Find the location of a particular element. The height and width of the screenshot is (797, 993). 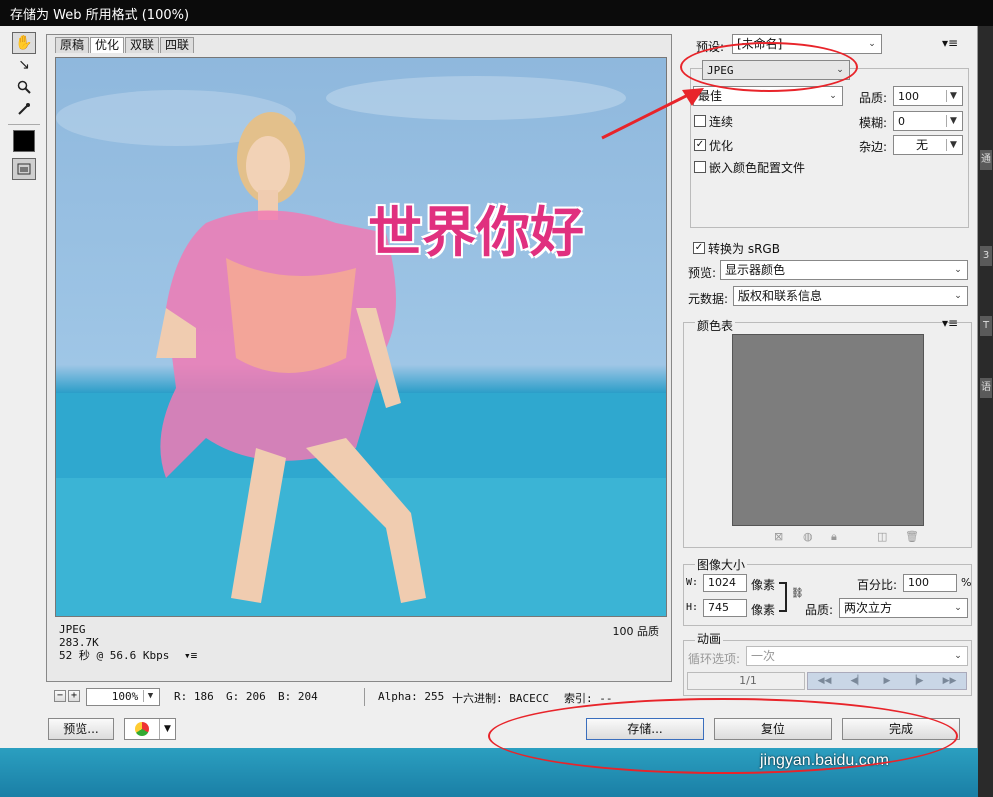

annotation-circle-format is located at coordinates (769, 67).